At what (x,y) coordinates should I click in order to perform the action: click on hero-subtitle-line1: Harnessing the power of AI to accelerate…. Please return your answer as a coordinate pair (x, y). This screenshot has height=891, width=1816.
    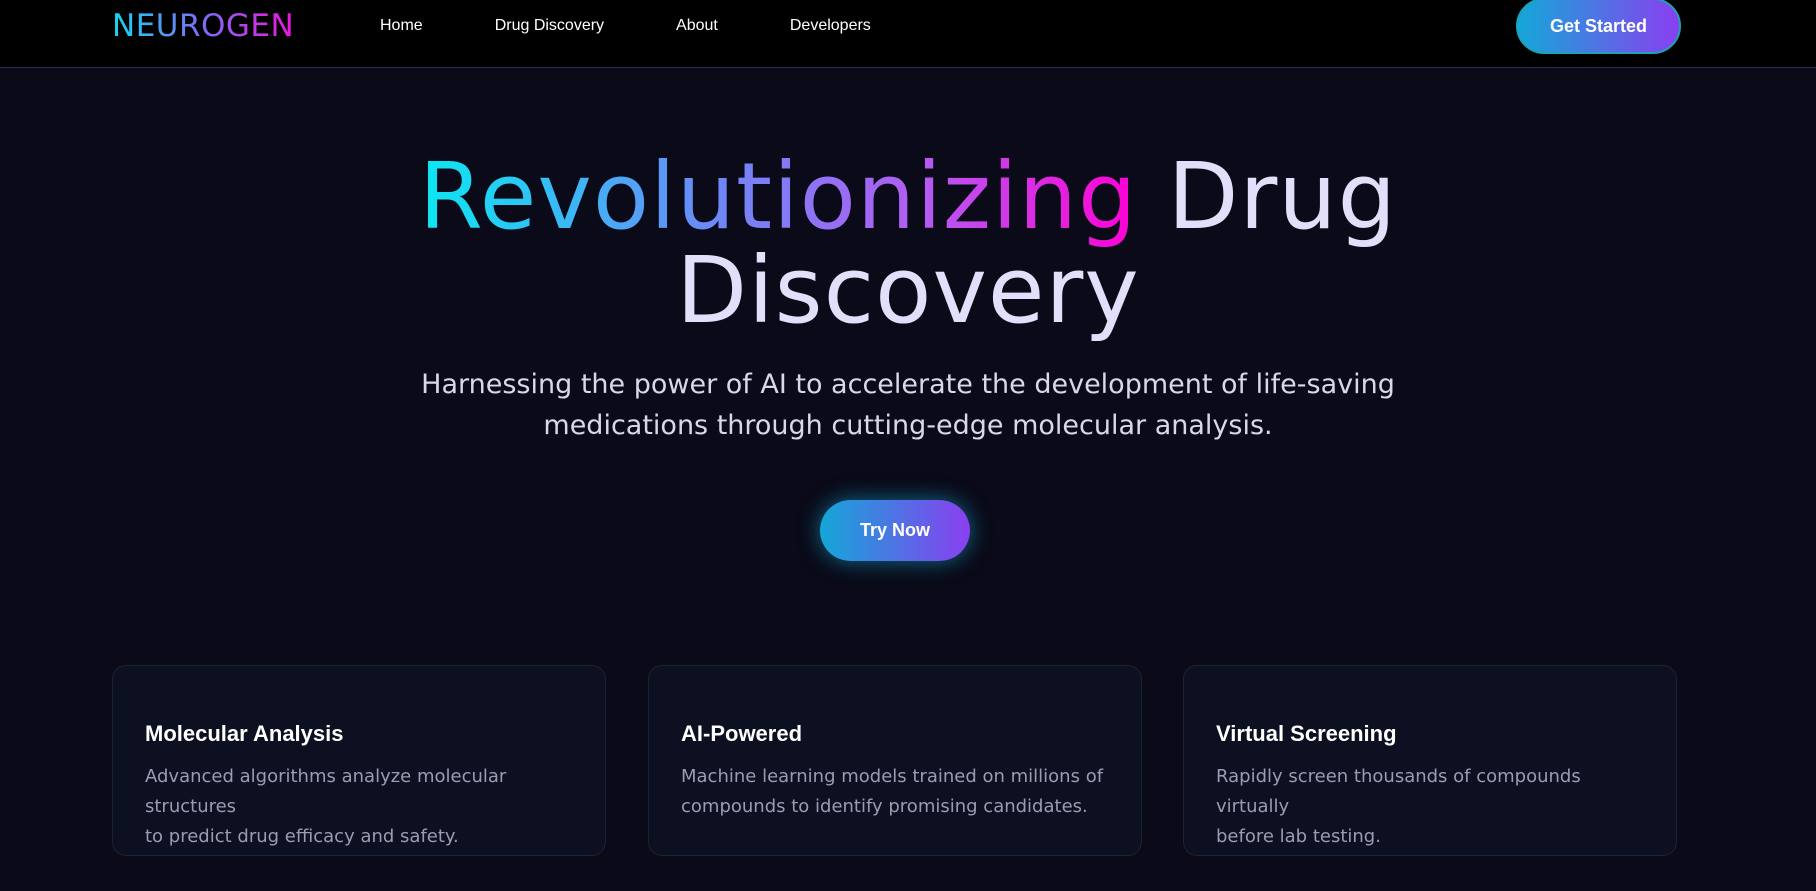
    Looking at the image, I should click on (908, 384).